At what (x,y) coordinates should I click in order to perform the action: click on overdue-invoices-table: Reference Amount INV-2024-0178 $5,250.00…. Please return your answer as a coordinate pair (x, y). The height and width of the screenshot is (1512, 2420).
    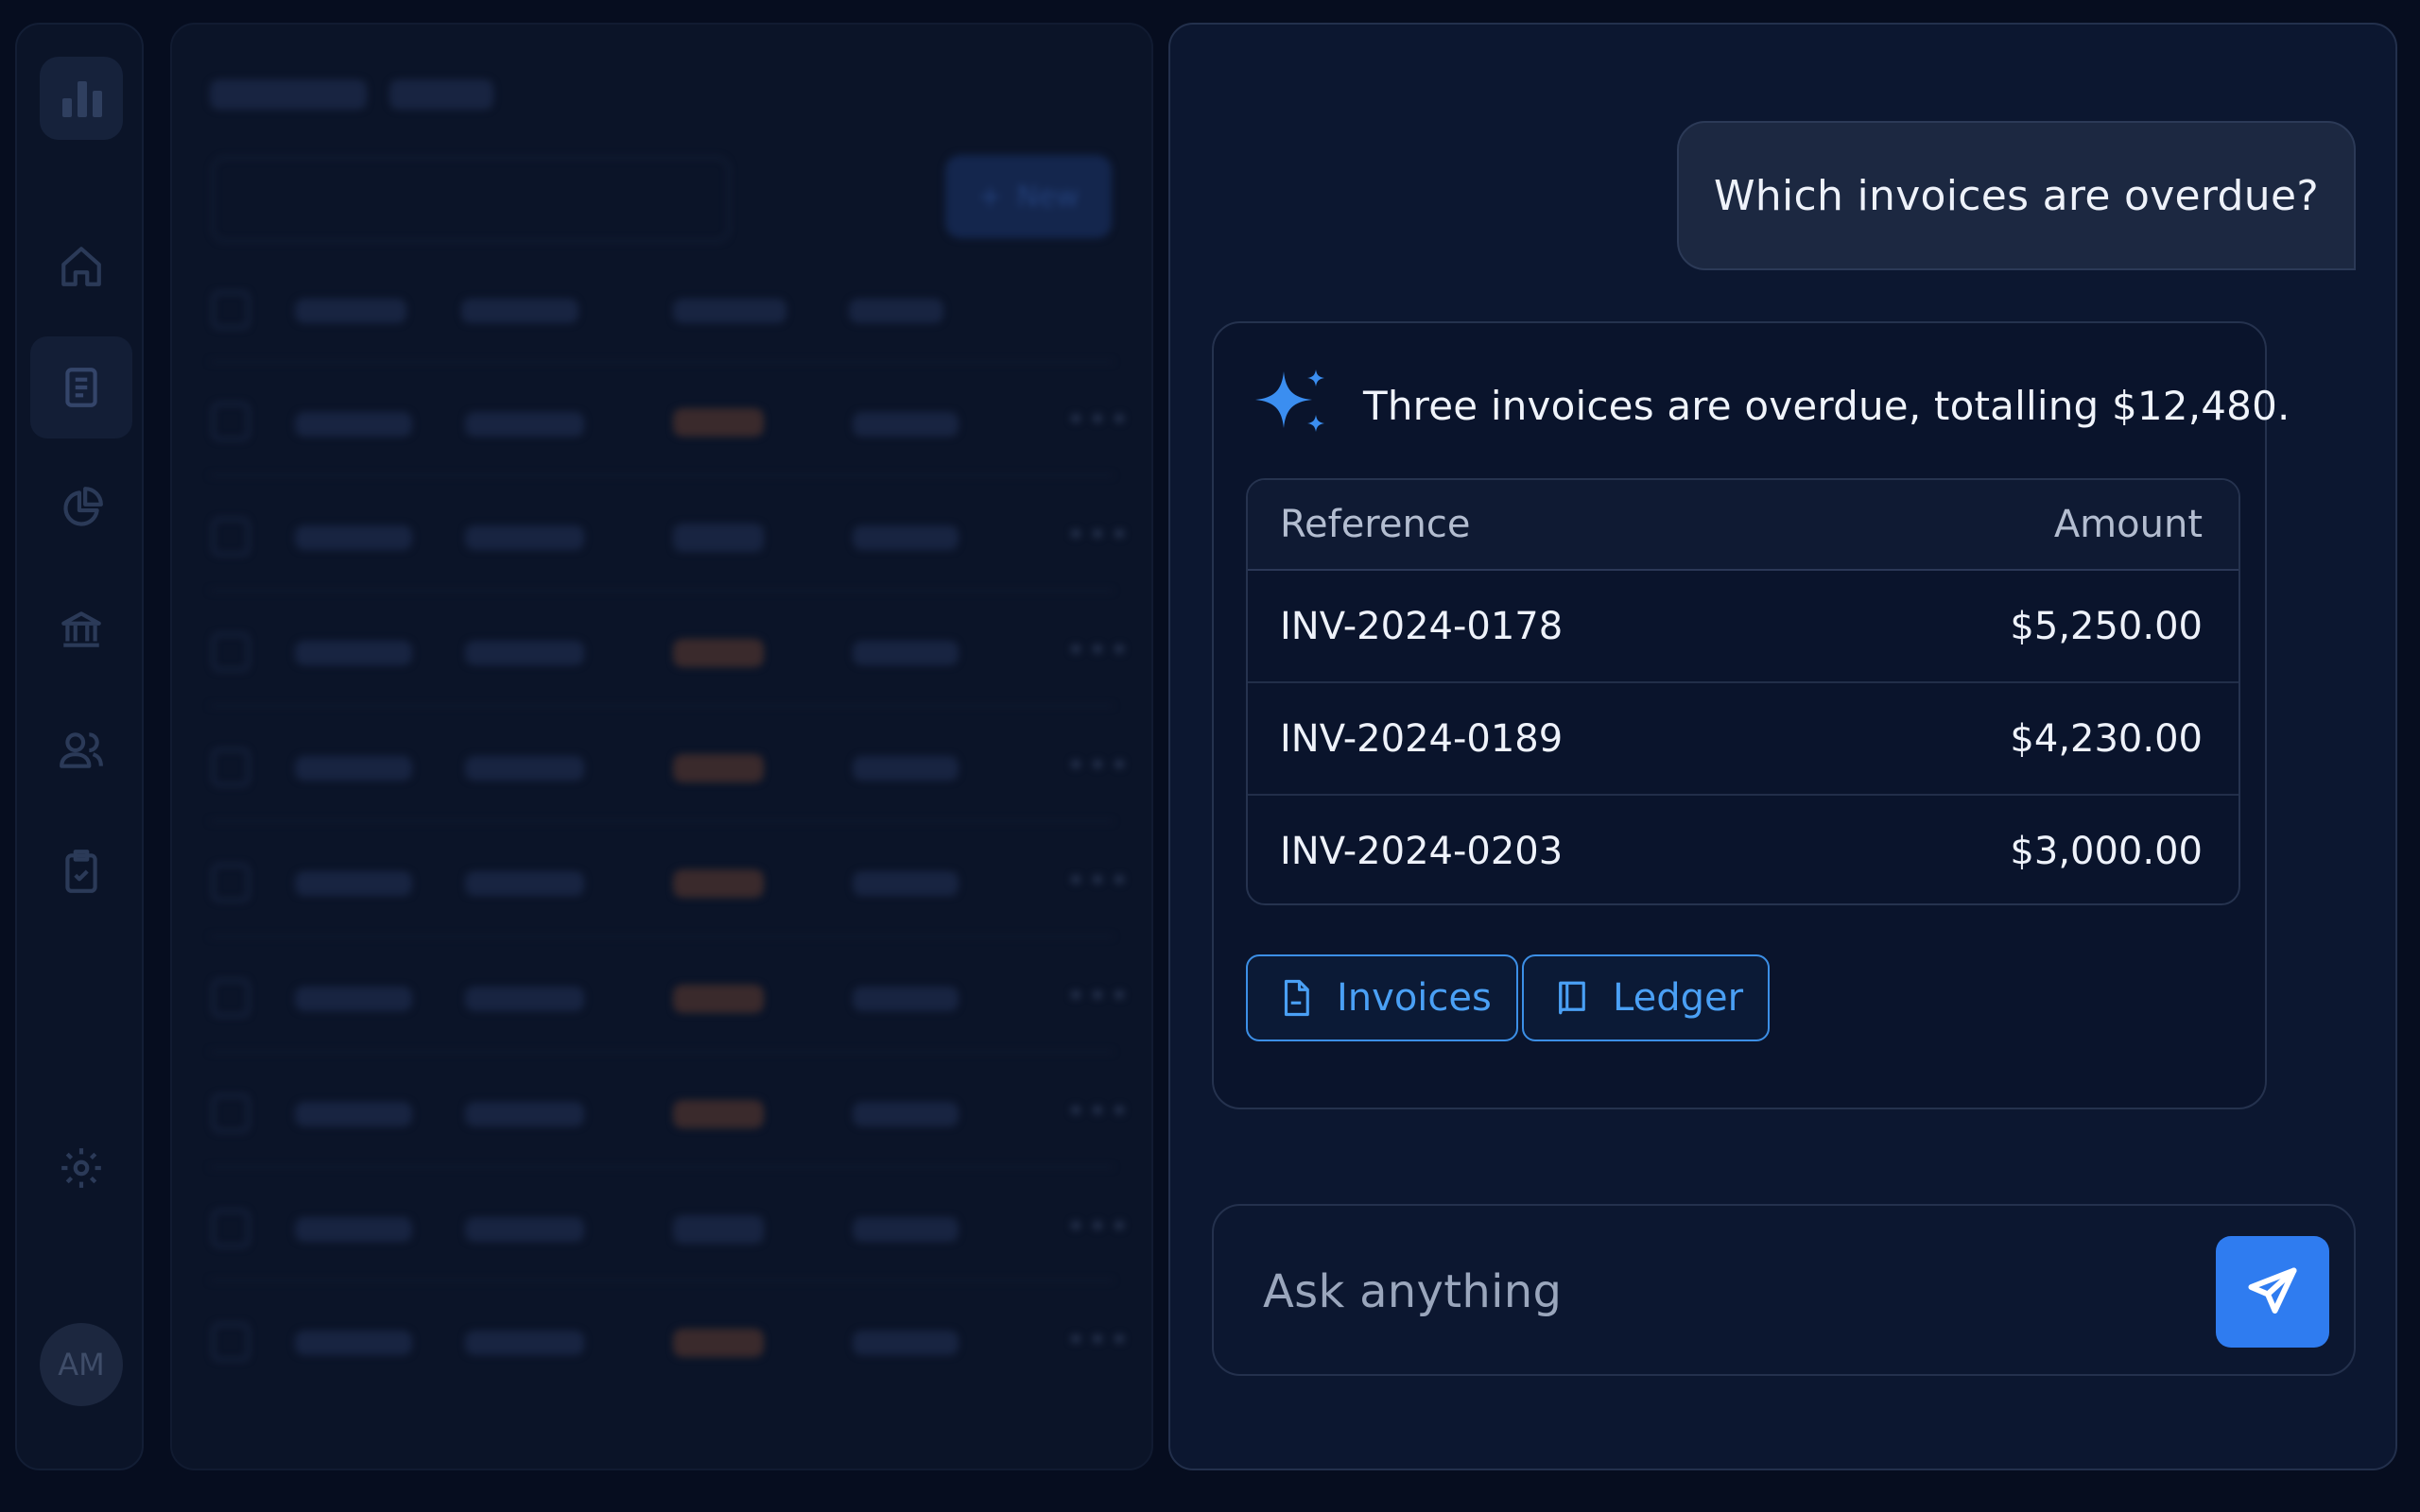
    Looking at the image, I should click on (1743, 691).